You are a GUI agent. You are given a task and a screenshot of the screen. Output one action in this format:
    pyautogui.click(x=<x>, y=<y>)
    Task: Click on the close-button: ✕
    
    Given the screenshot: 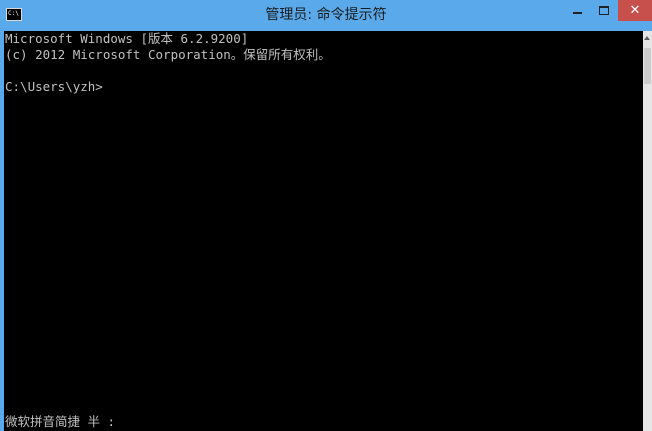 What is the action you would take?
    pyautogui.click(x=635, y=10)
    